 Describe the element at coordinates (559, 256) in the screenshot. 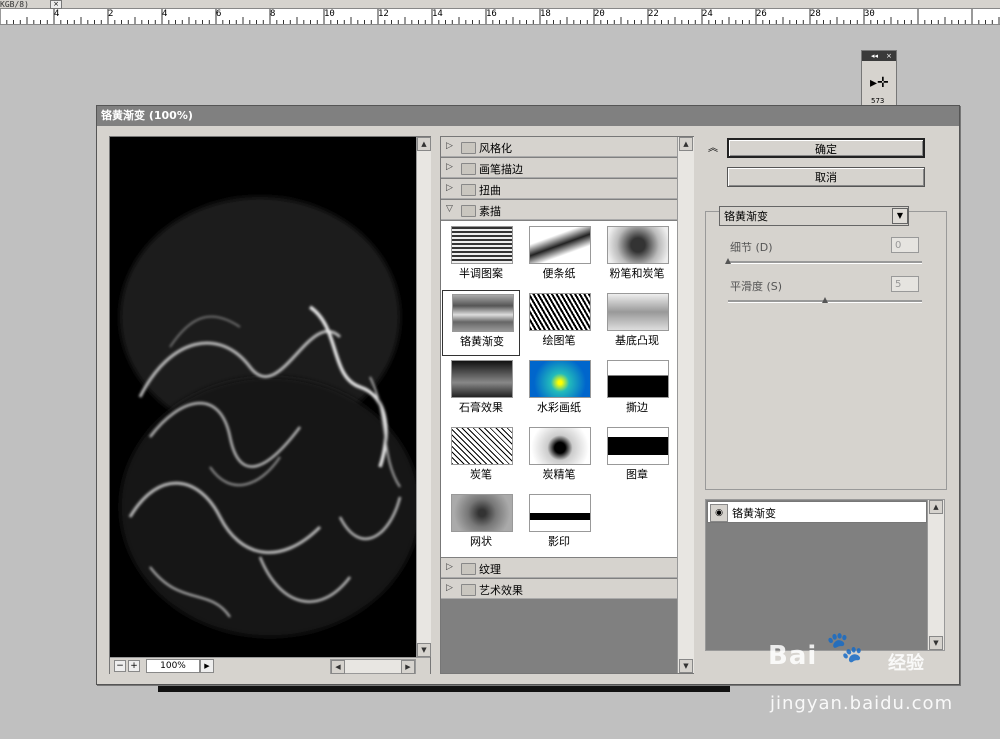

I see `filter-thumbnail: 便条纸` at that location.